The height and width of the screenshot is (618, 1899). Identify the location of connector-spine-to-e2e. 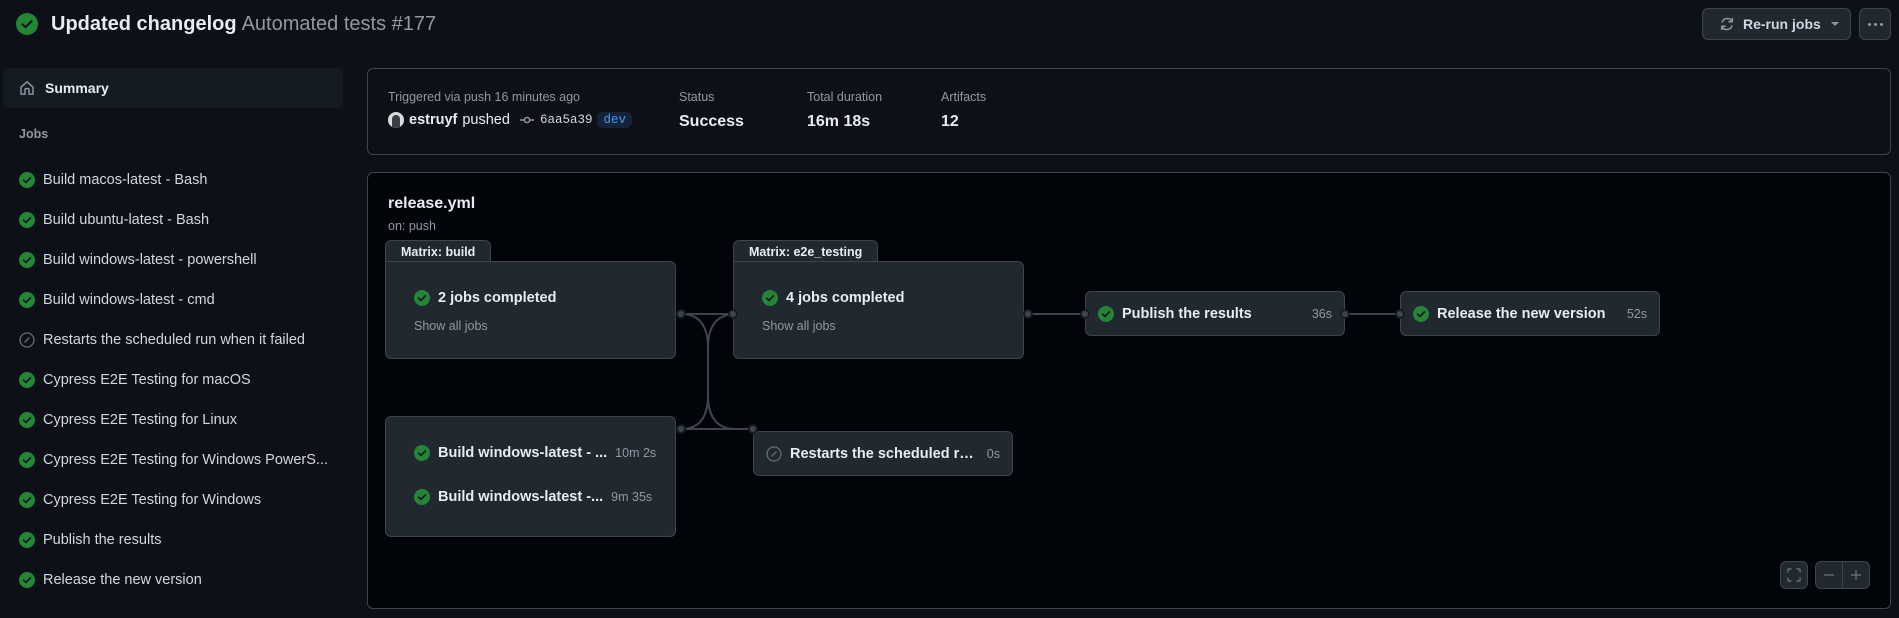
(722, 331).